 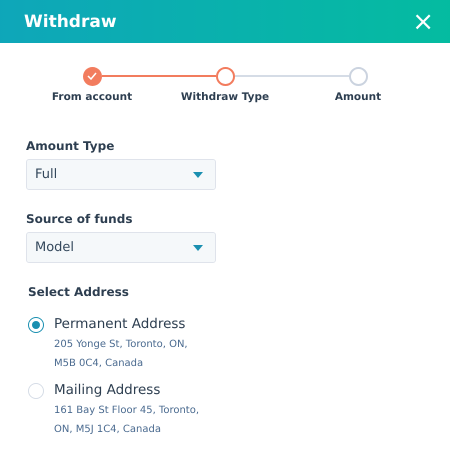 I want to click on field-label: Amount Type, so click(x=71, y=146).